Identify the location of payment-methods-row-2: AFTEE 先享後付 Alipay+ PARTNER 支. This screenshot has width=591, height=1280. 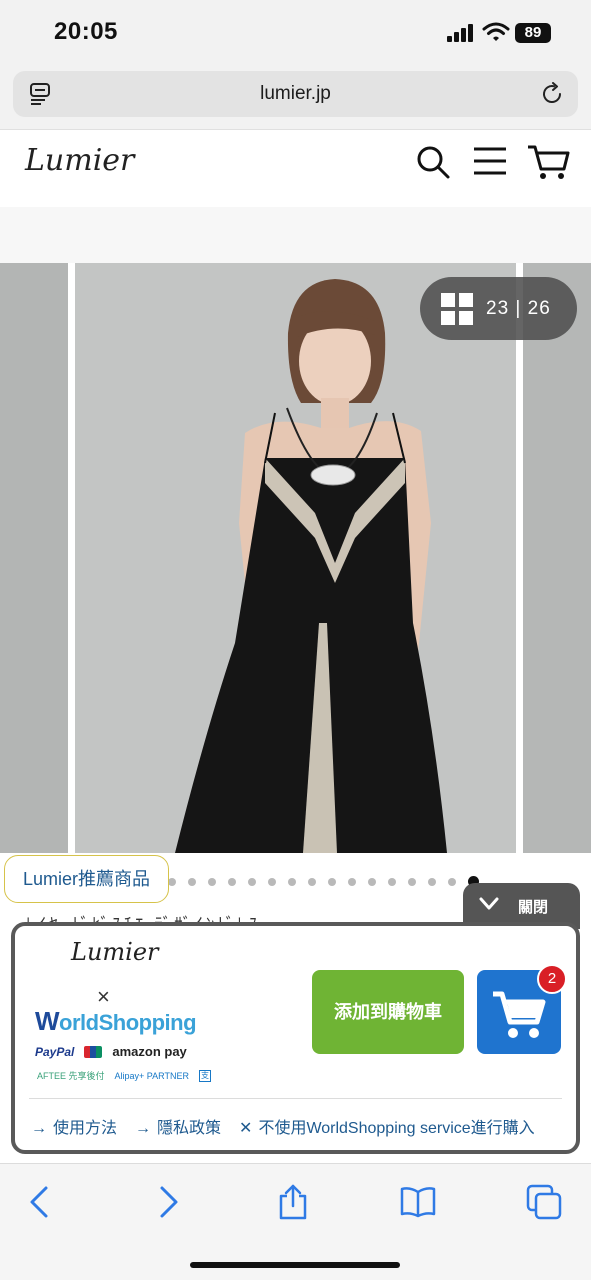
(124, 1075).